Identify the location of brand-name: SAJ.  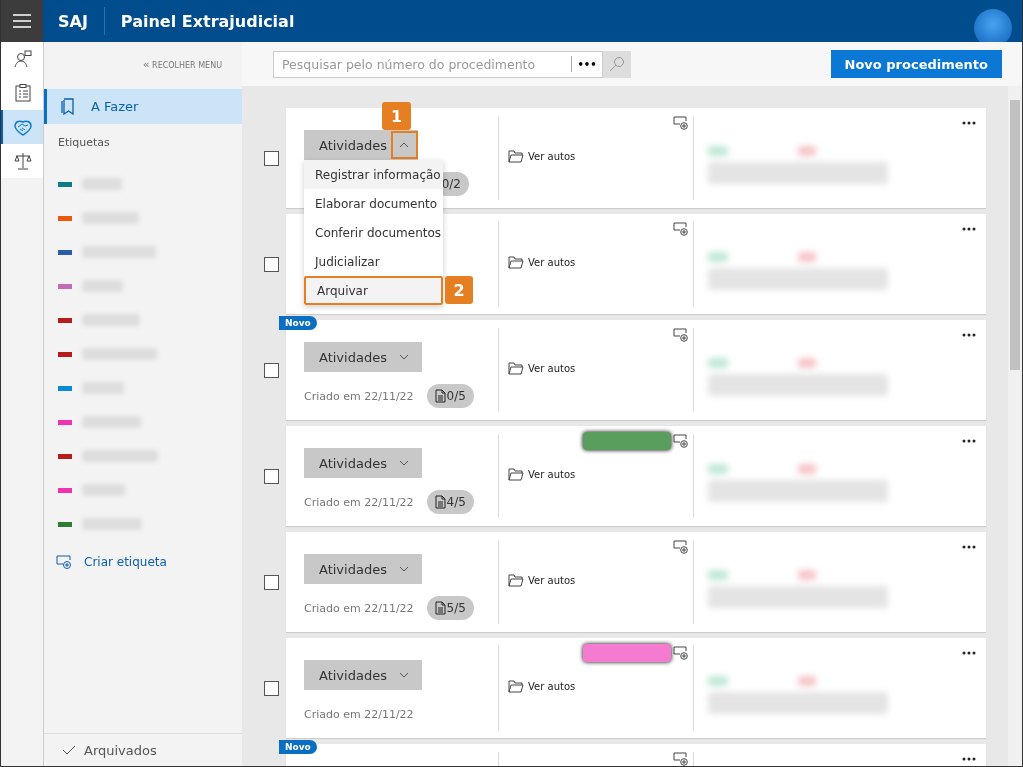
(73, 21).